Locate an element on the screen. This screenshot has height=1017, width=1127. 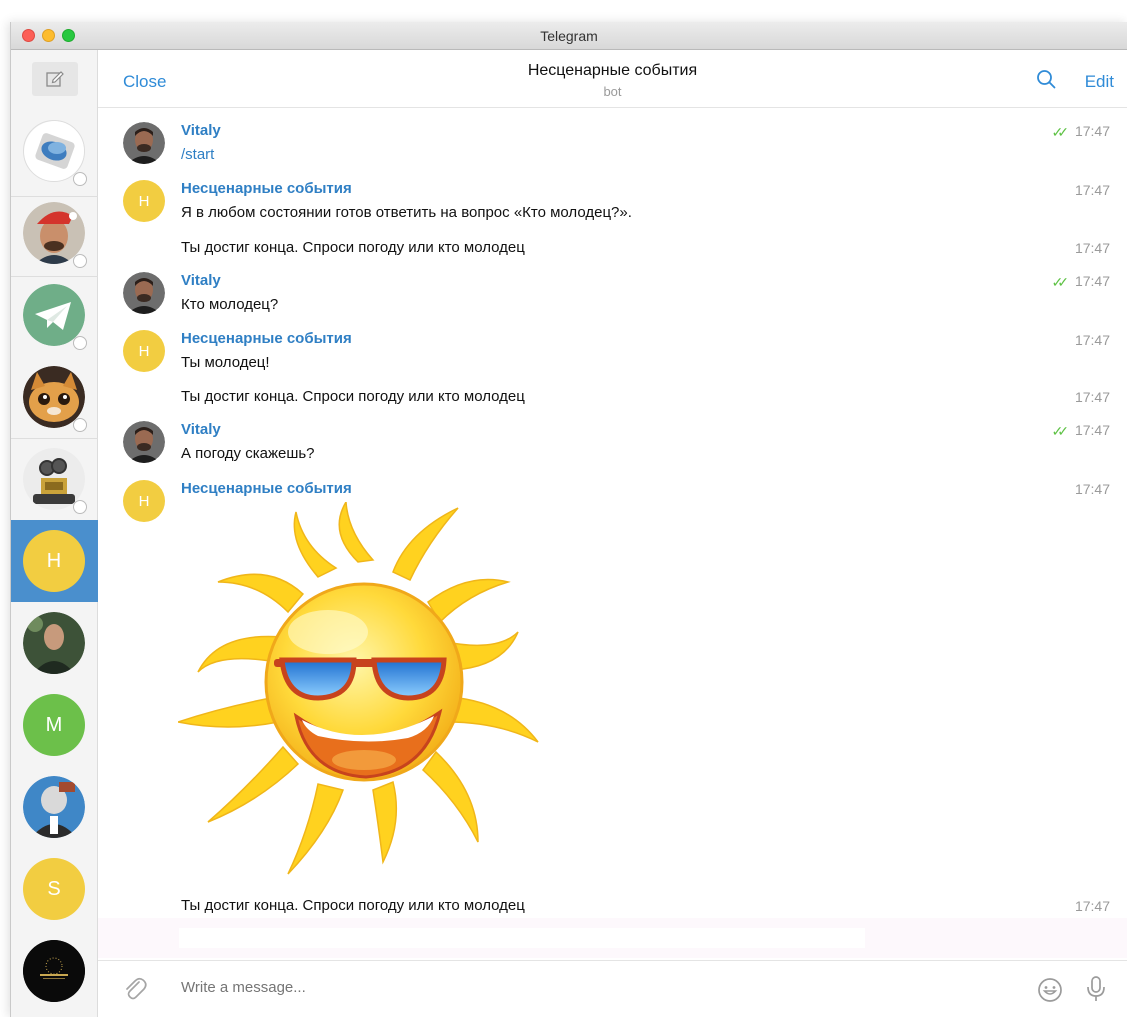
chat-item-person-green is located at coordinates (54, 643).